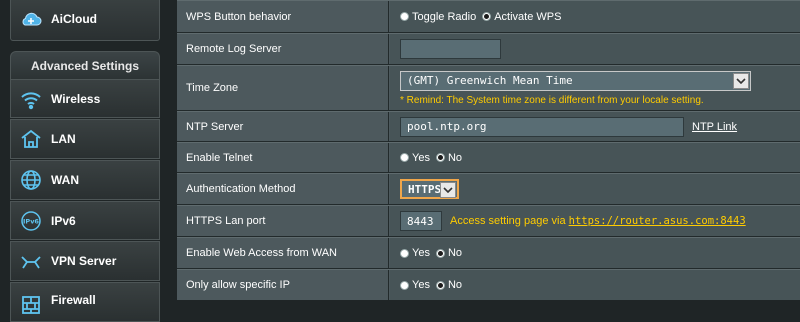  I want to click on sidebar-item-label: VPN Server, so click(84, 261).